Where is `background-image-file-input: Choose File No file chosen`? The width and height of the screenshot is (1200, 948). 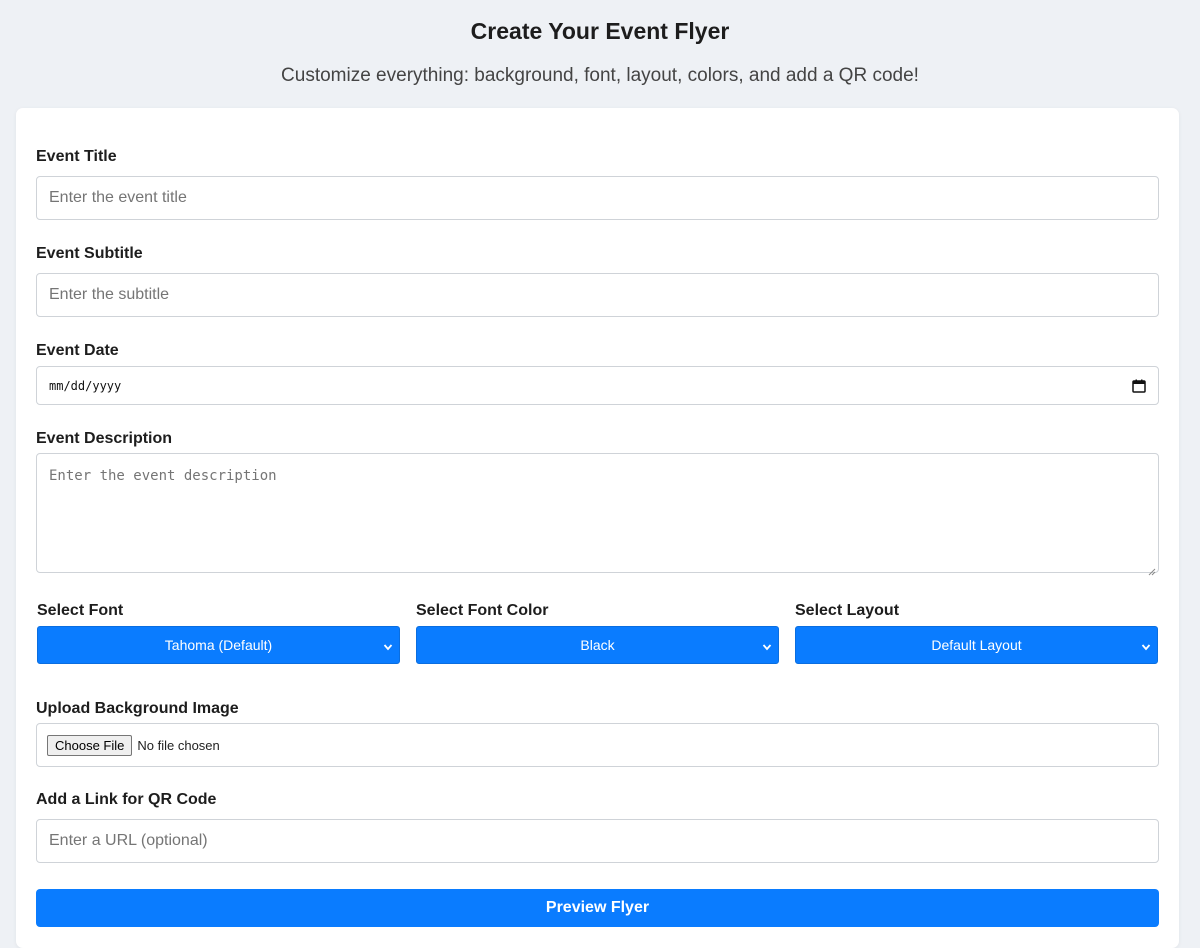 background-image-file-input: Choose File No file chosen is located at coordinates (597, 745).